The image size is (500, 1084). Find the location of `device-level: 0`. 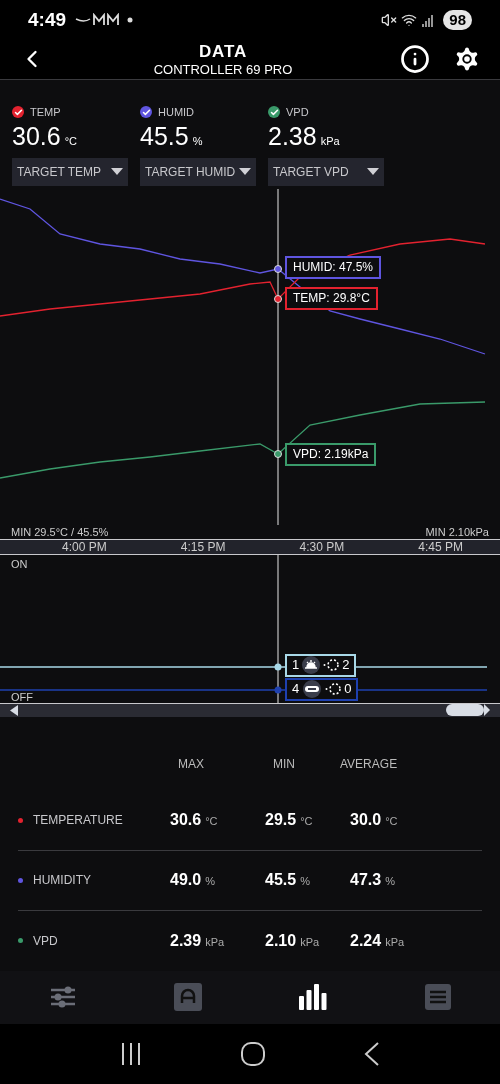

device-level: 0 is located at coordinates (348, 689).